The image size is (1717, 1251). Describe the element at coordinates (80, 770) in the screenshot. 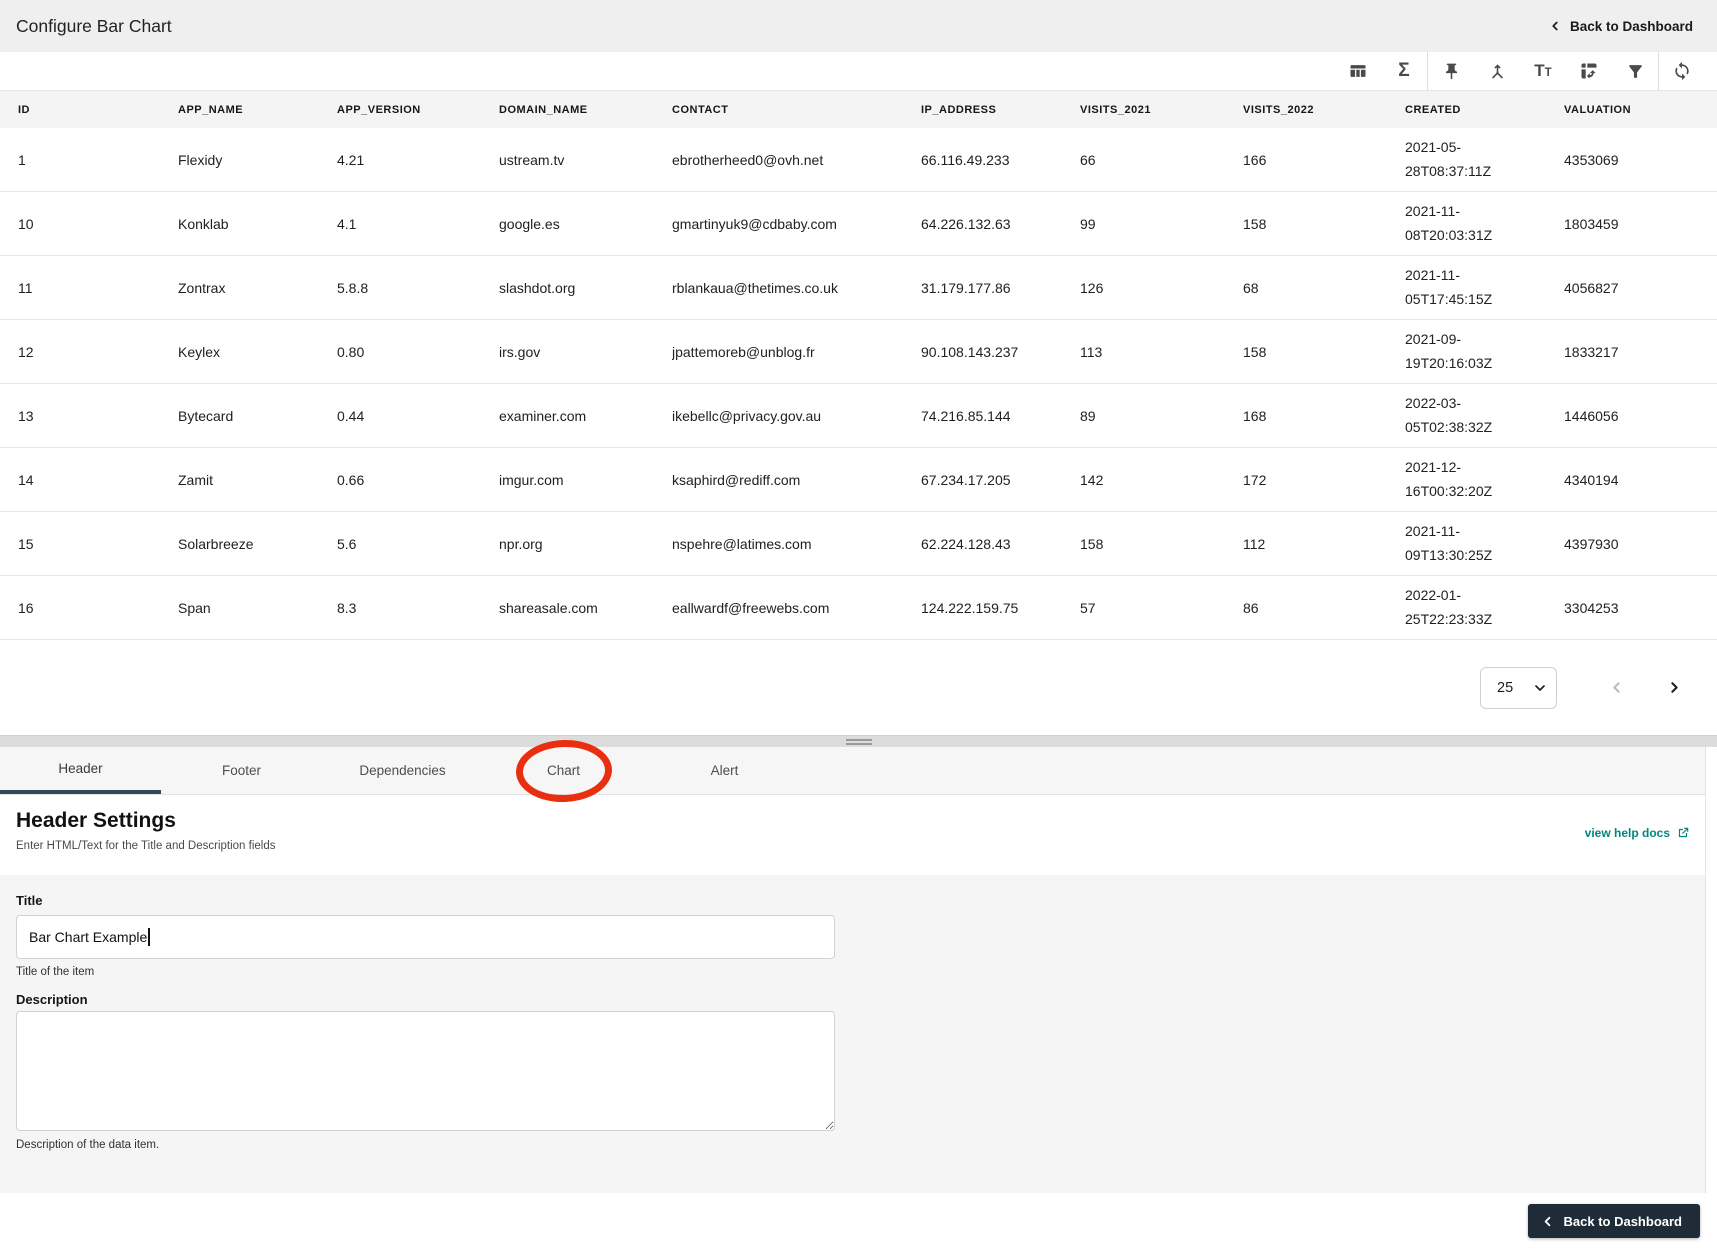

I see `tab-header: Header` at that location.